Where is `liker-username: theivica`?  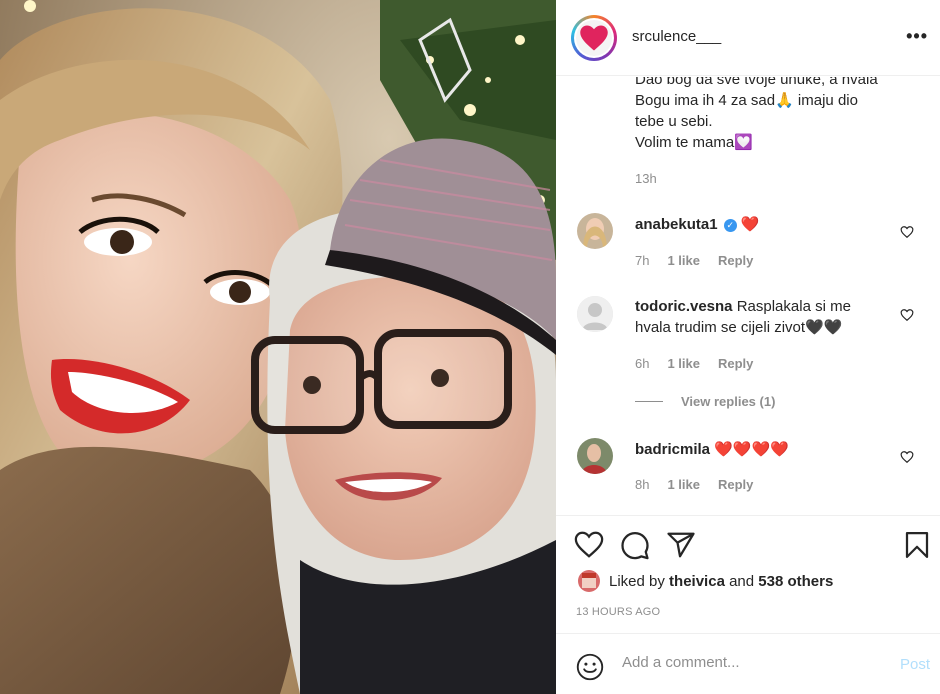 liker-username: theivica is located at coordinates (697, 581).